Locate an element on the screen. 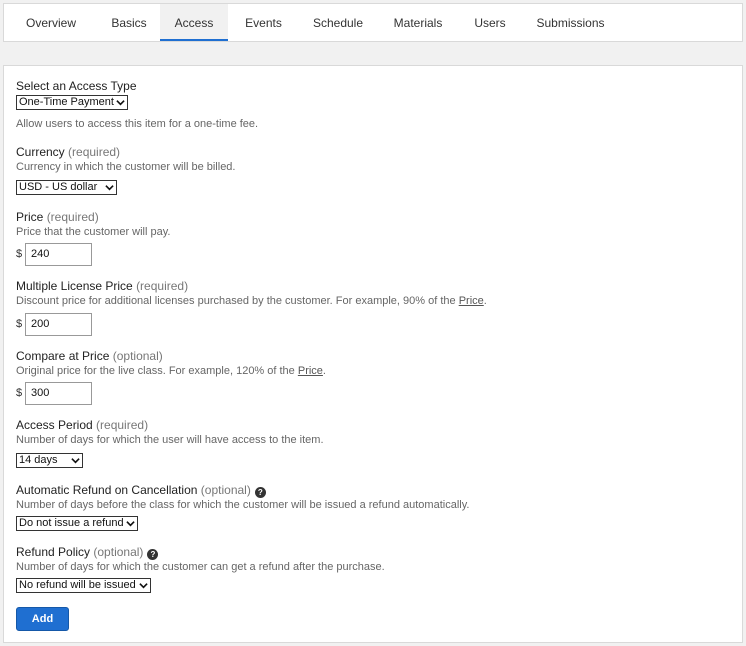  access-type-label: Select an Access Type is located at coordinates (76, 86).